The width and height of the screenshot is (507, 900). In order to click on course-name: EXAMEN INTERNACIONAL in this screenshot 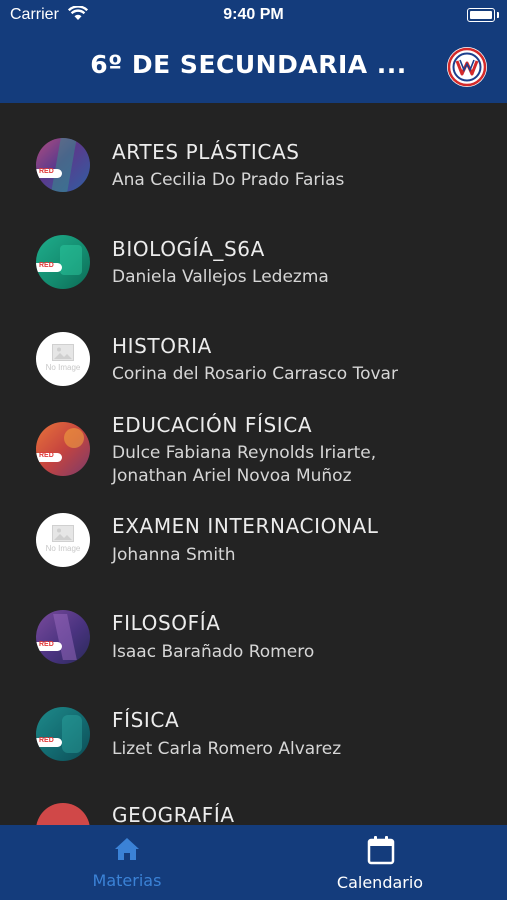, I will do `click(245, 526)`.